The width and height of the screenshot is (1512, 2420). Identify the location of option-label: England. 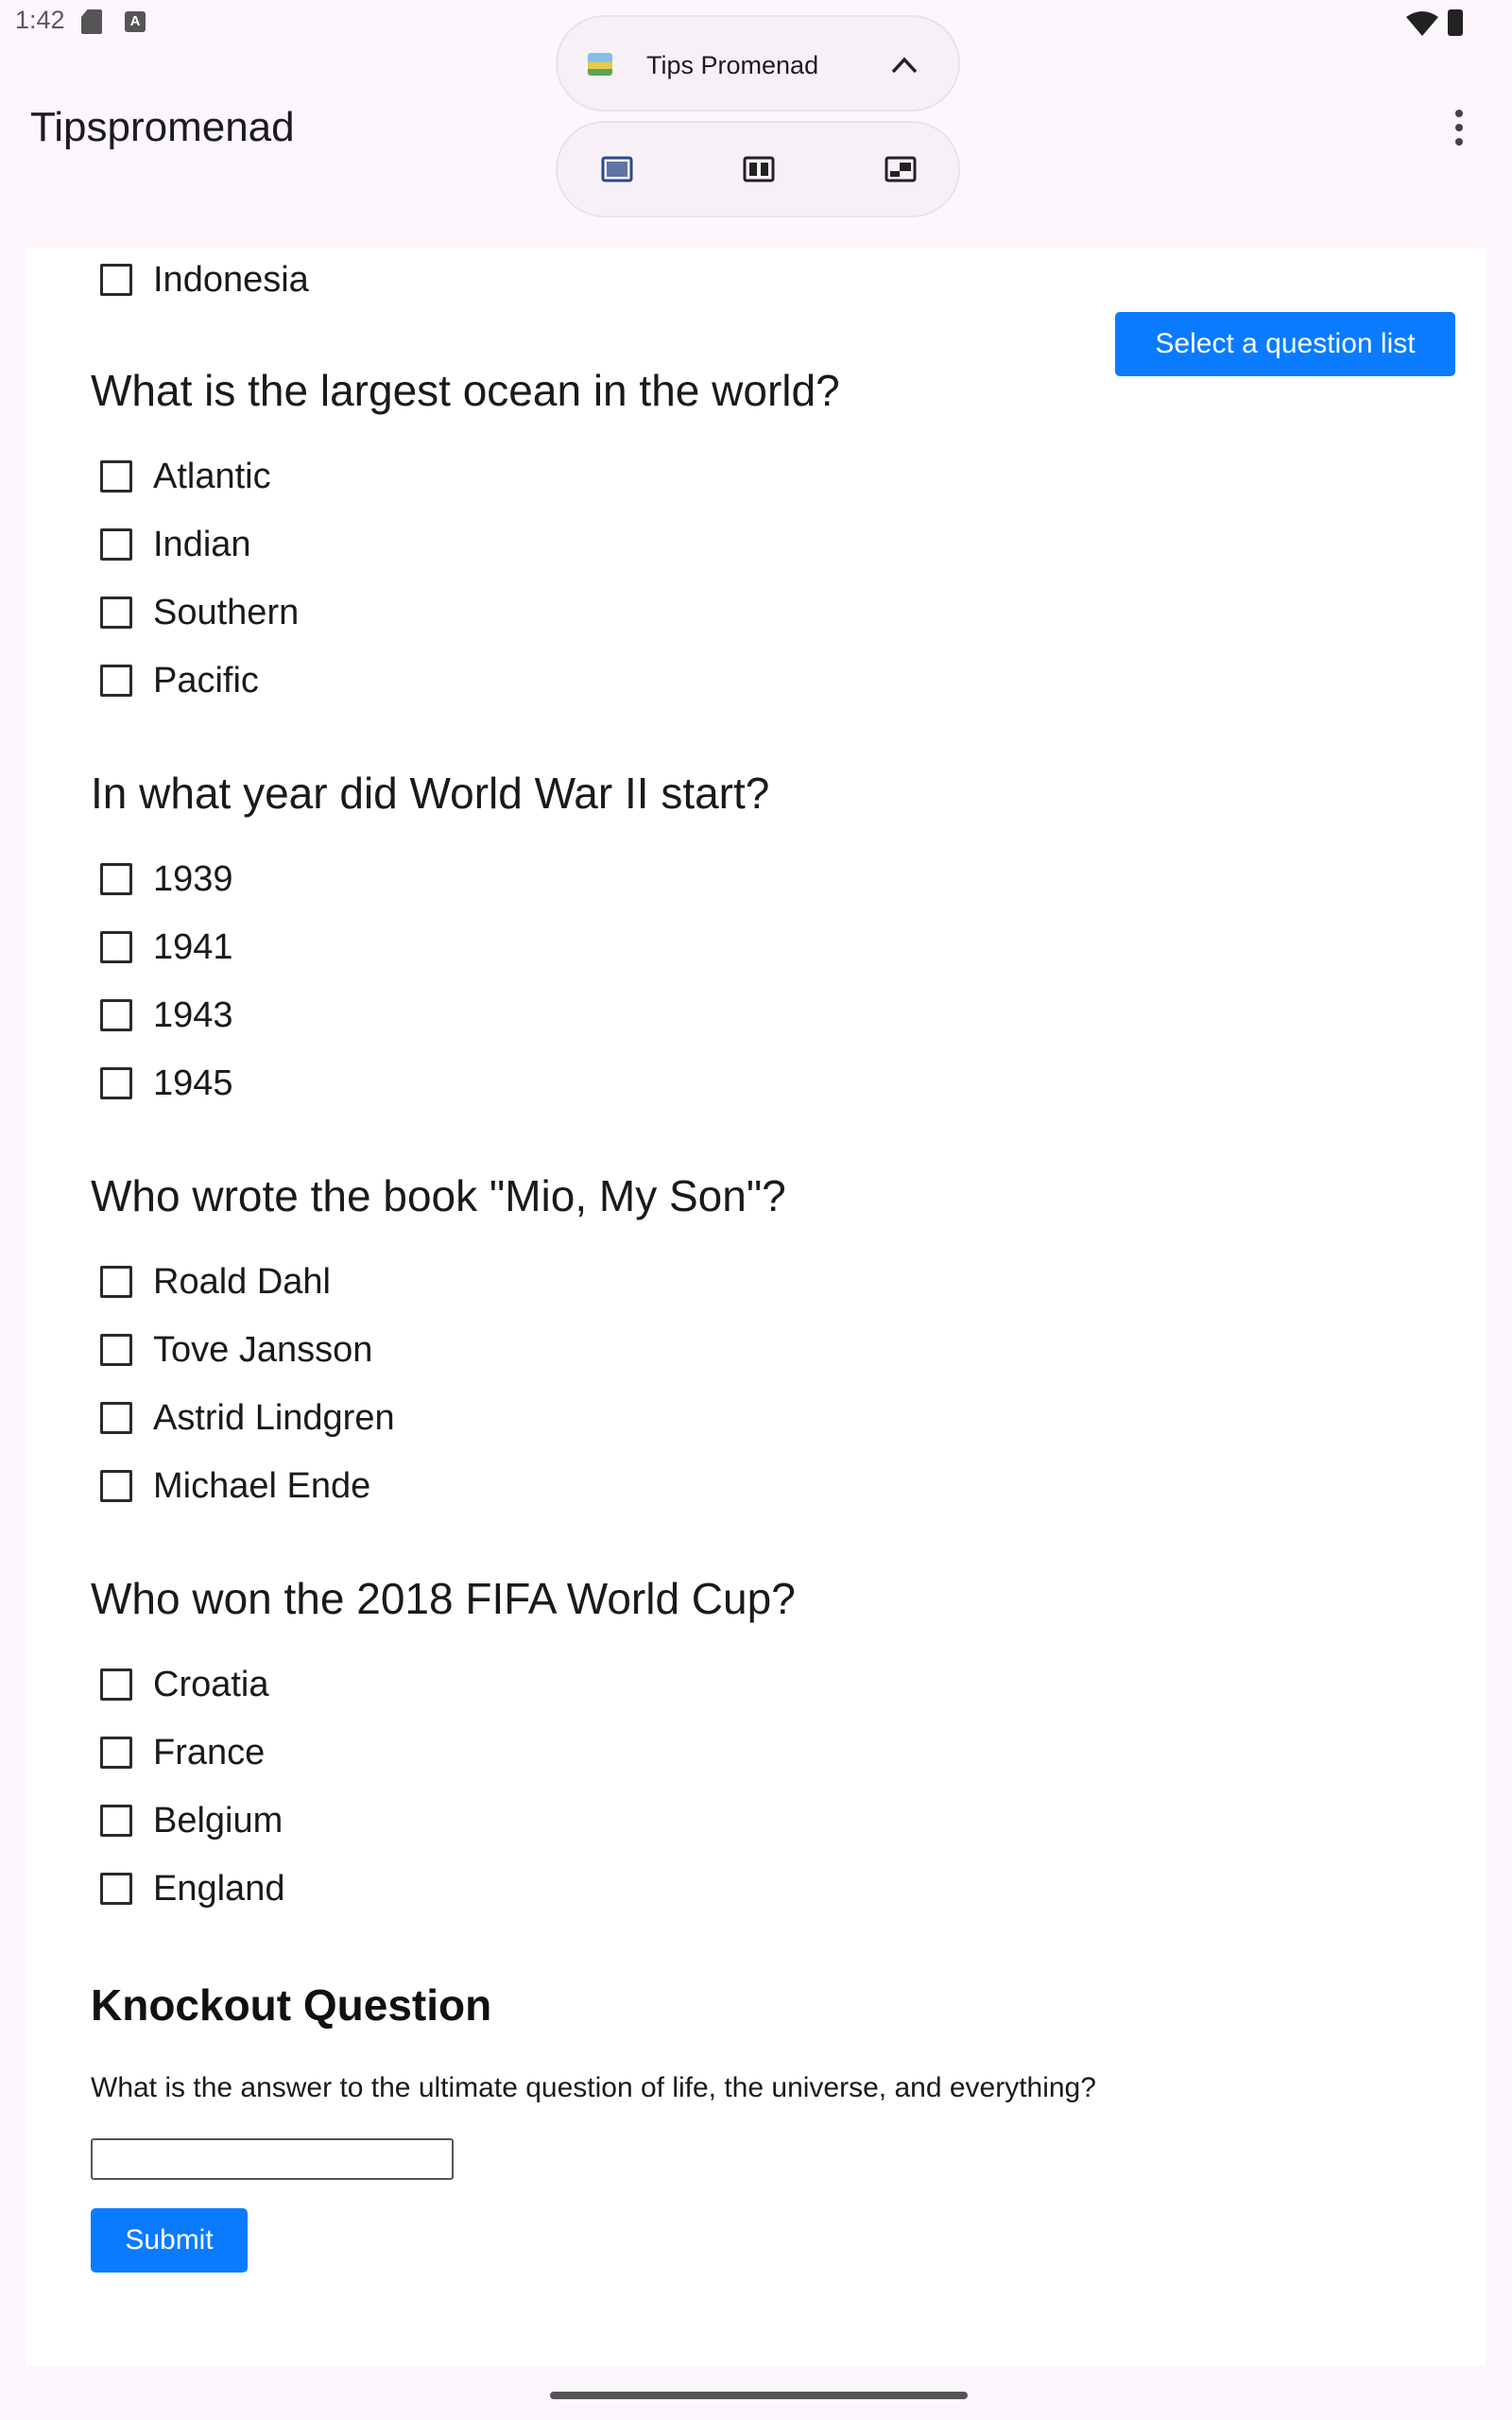
(219, 1888).